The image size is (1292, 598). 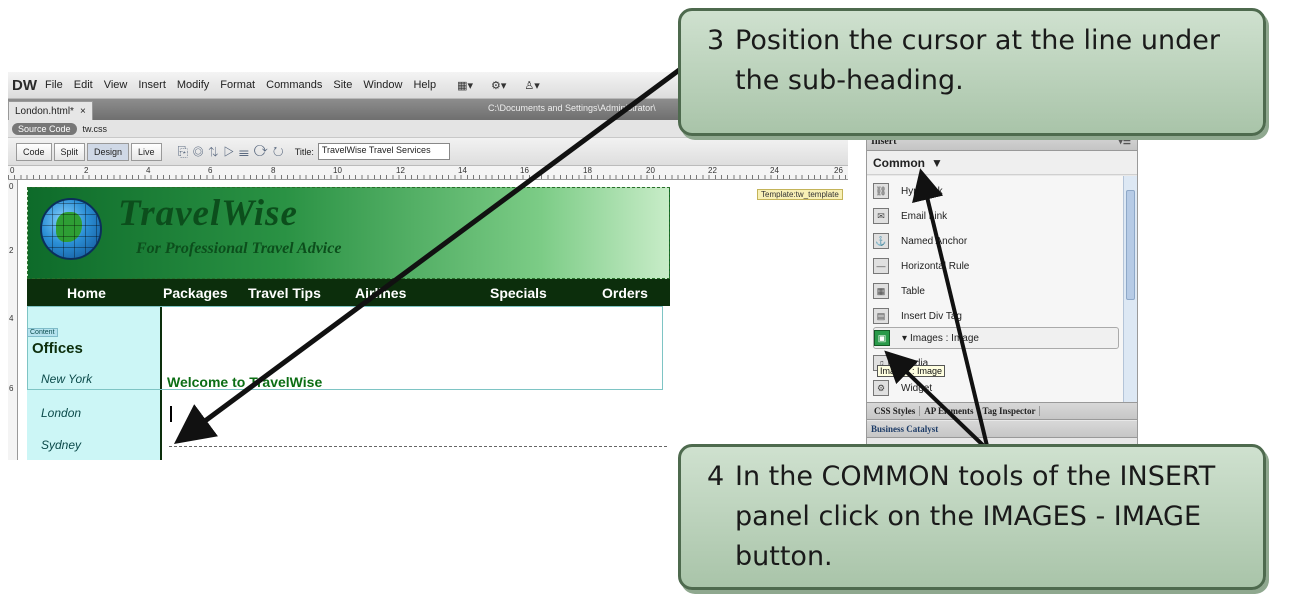 What do you see at coordinates (380, 293) in the screenshot?
I see `nav-airlines: Airlines` at bounding box center [380, 293].